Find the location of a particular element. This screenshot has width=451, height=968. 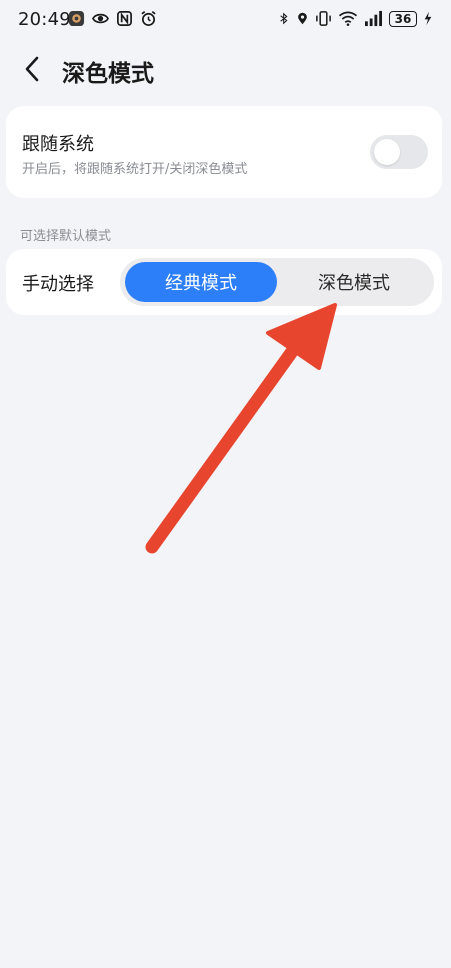

follow-system-title: 跟随系统 is located at coordinates (58, 144).